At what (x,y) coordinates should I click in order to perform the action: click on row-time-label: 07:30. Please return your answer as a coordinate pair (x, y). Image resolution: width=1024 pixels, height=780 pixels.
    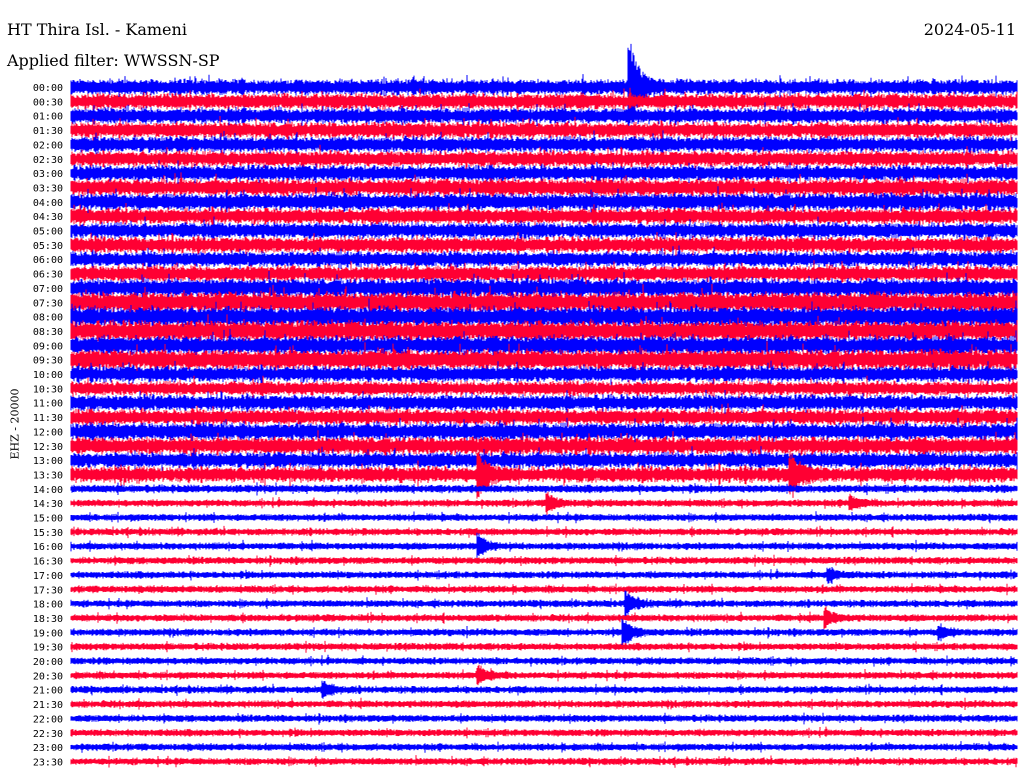
    Looking at the image, I should click on (48, 303).